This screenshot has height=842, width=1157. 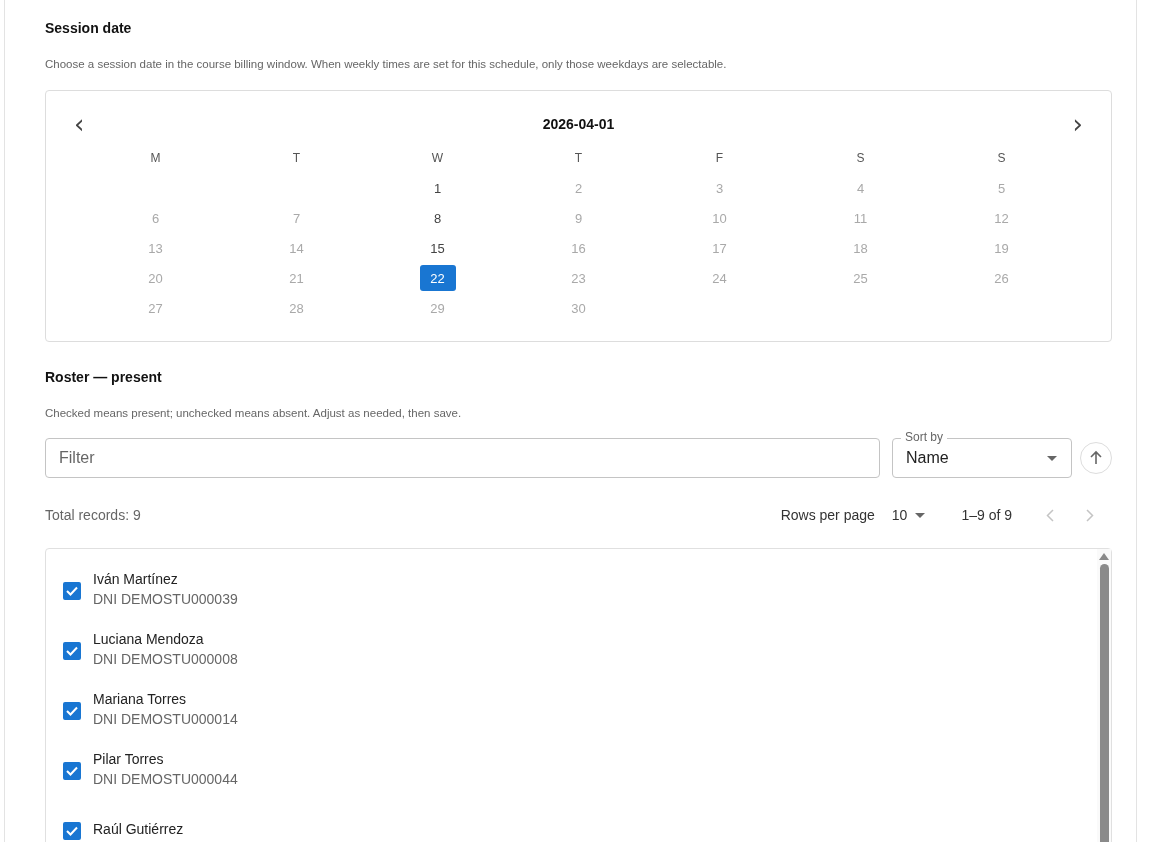 What do you see at coordinates (1077, 124) in the screenshot?
I see `next-month-button: ›` at bounding box center [1077, 124].